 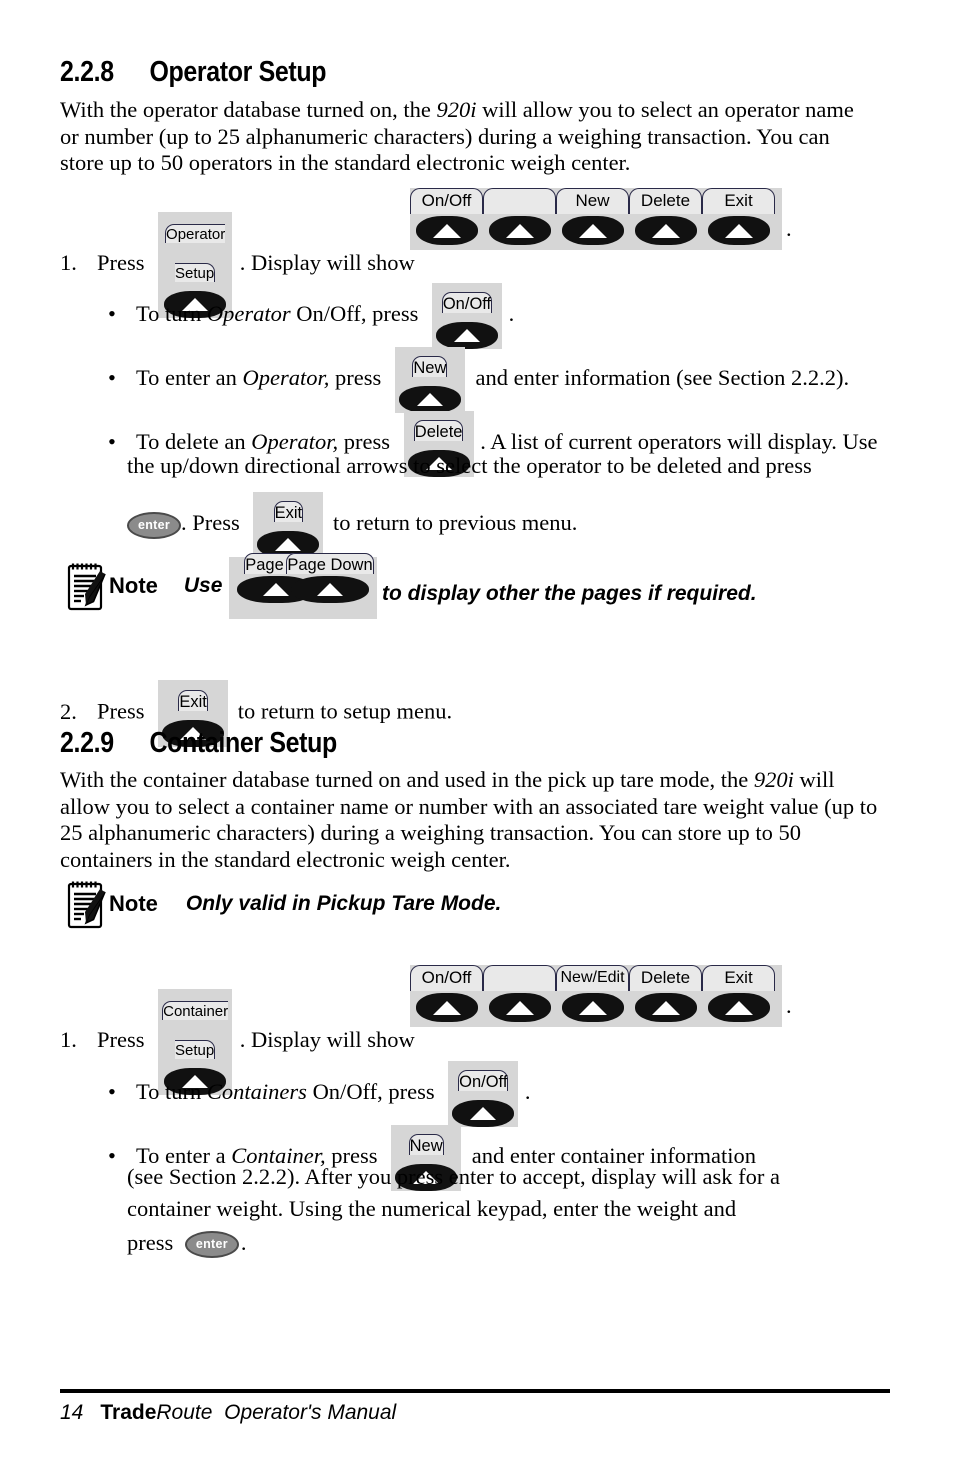 I want to click on step-marker: 2., so click(x=68, y=711).